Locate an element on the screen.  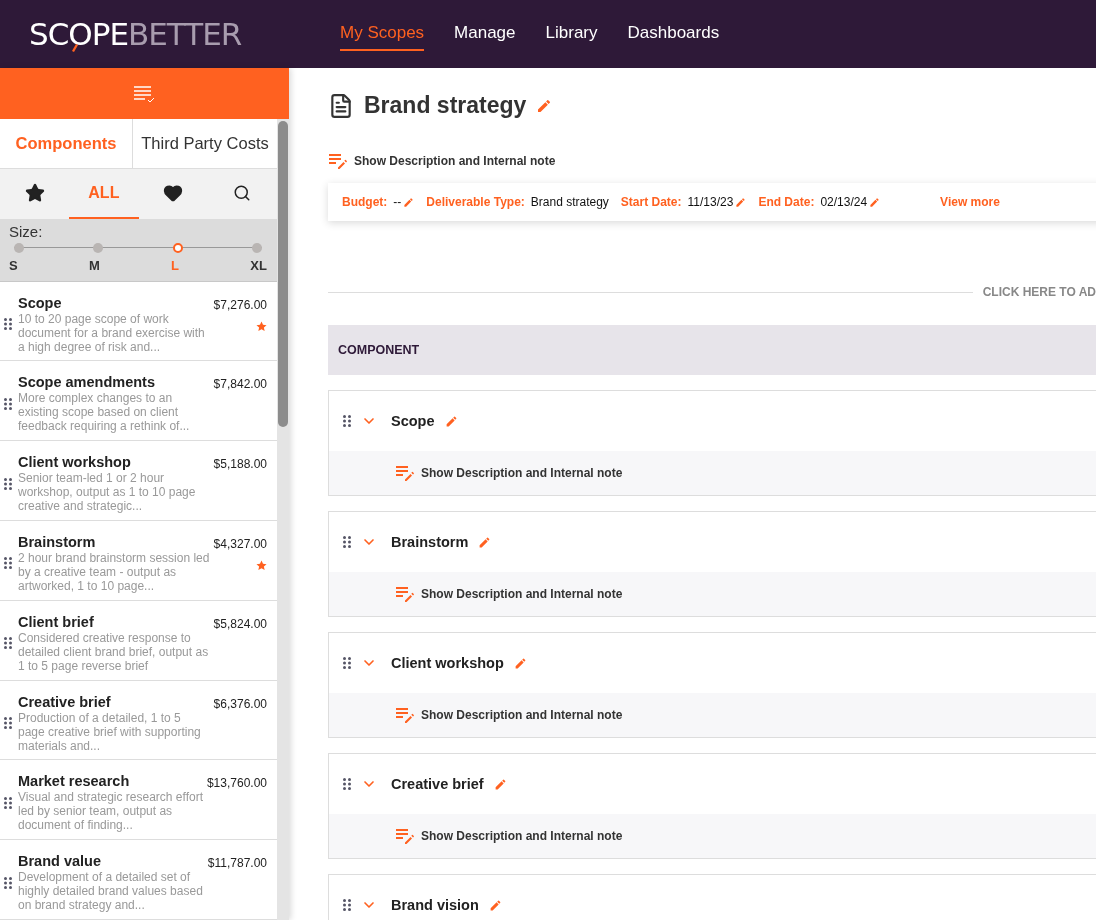
item-price: $6,376.00 is located at coordinates (240, 703).